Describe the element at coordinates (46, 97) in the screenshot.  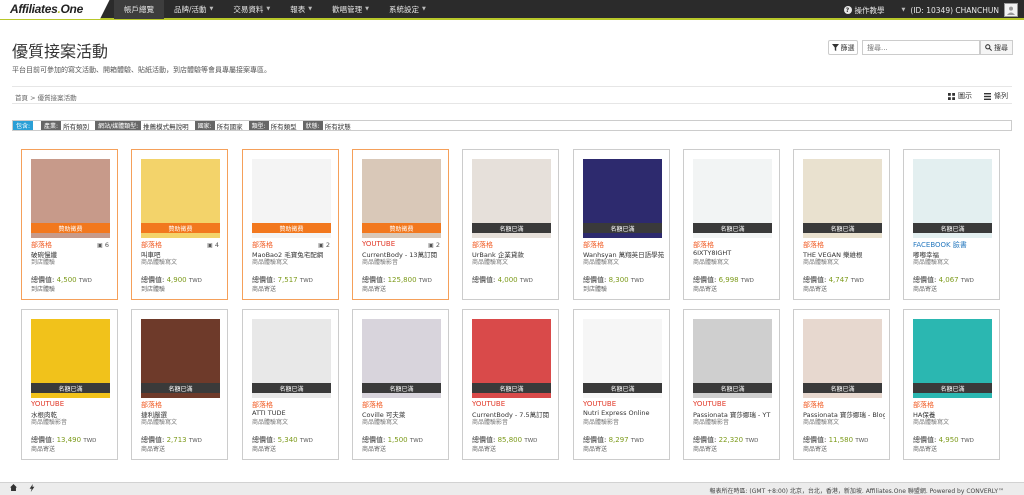
I see `breadcrumb: 首頁 > 優質接案活動` at that location.